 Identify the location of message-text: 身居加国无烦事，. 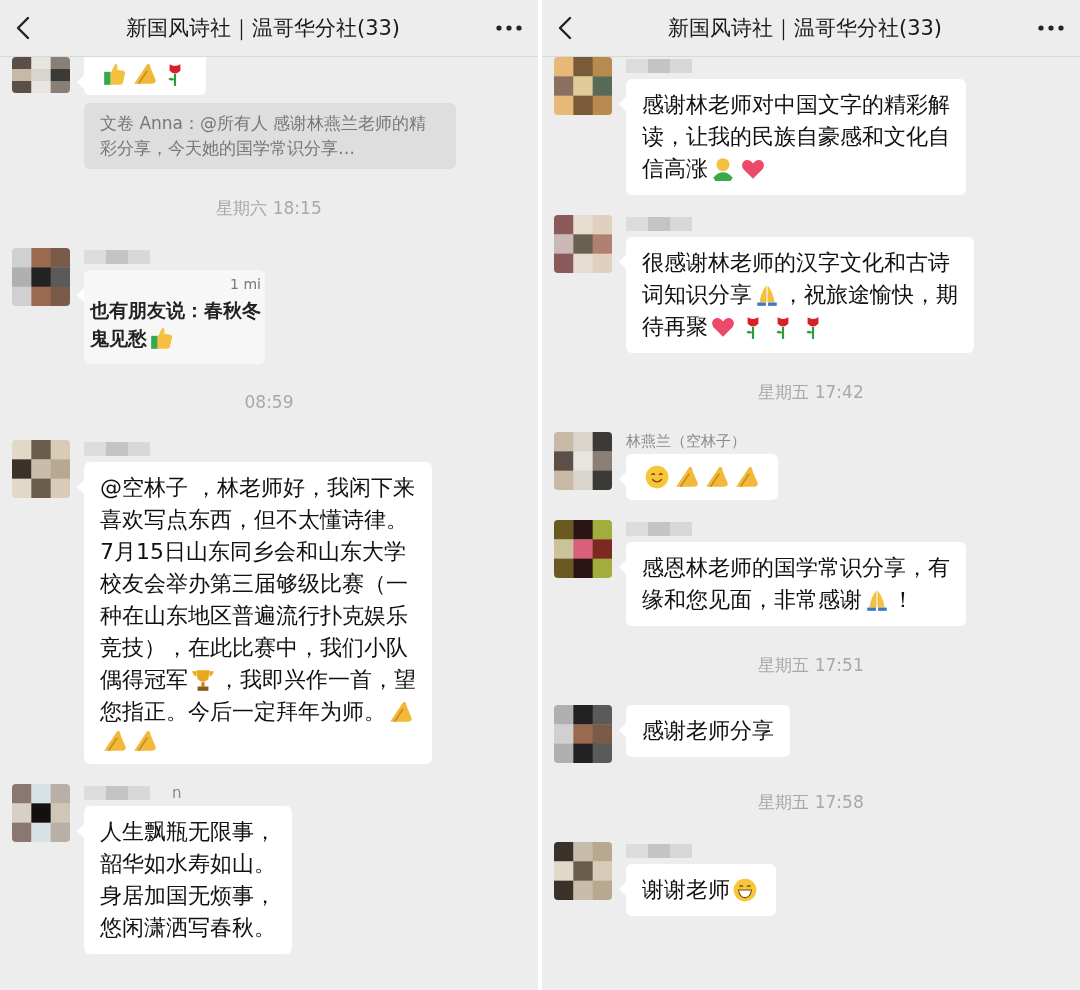
(188, 896).